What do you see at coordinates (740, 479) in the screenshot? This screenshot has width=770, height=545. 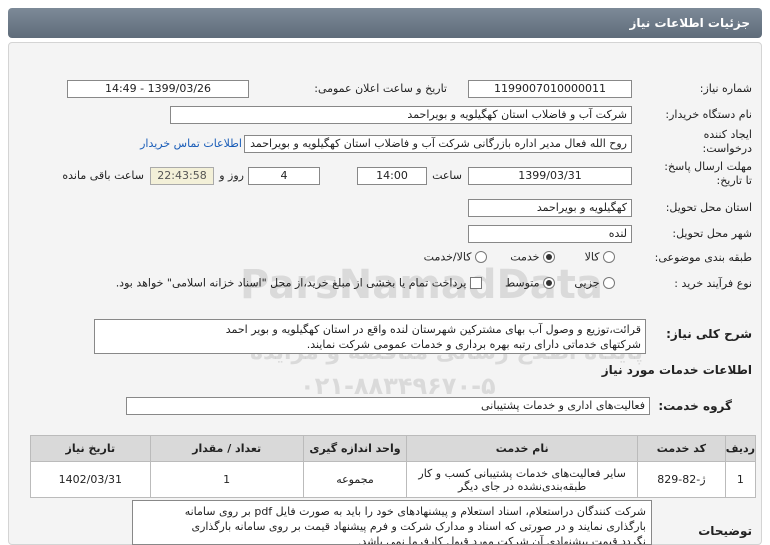 I see `cell-index: 1` at bounding box center [740, 479].